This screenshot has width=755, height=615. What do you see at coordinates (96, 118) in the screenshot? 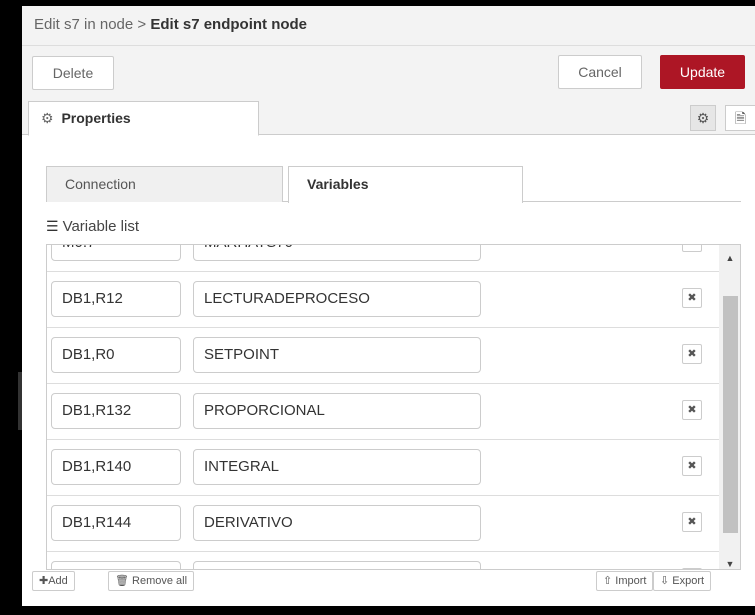
I see `tab-properties-label: Properties` at bounding box center [96, 118].